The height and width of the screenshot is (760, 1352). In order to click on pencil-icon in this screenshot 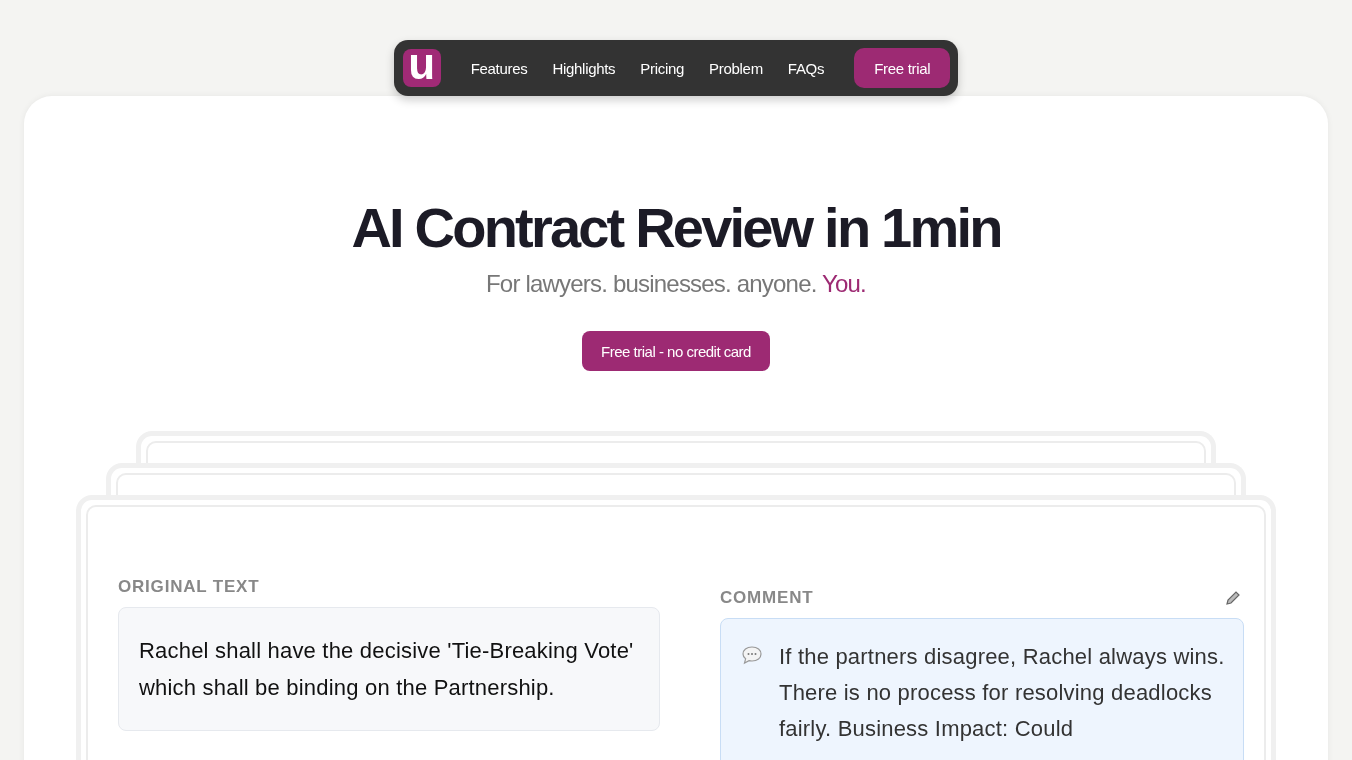, I will do `click(1233, 598)`.